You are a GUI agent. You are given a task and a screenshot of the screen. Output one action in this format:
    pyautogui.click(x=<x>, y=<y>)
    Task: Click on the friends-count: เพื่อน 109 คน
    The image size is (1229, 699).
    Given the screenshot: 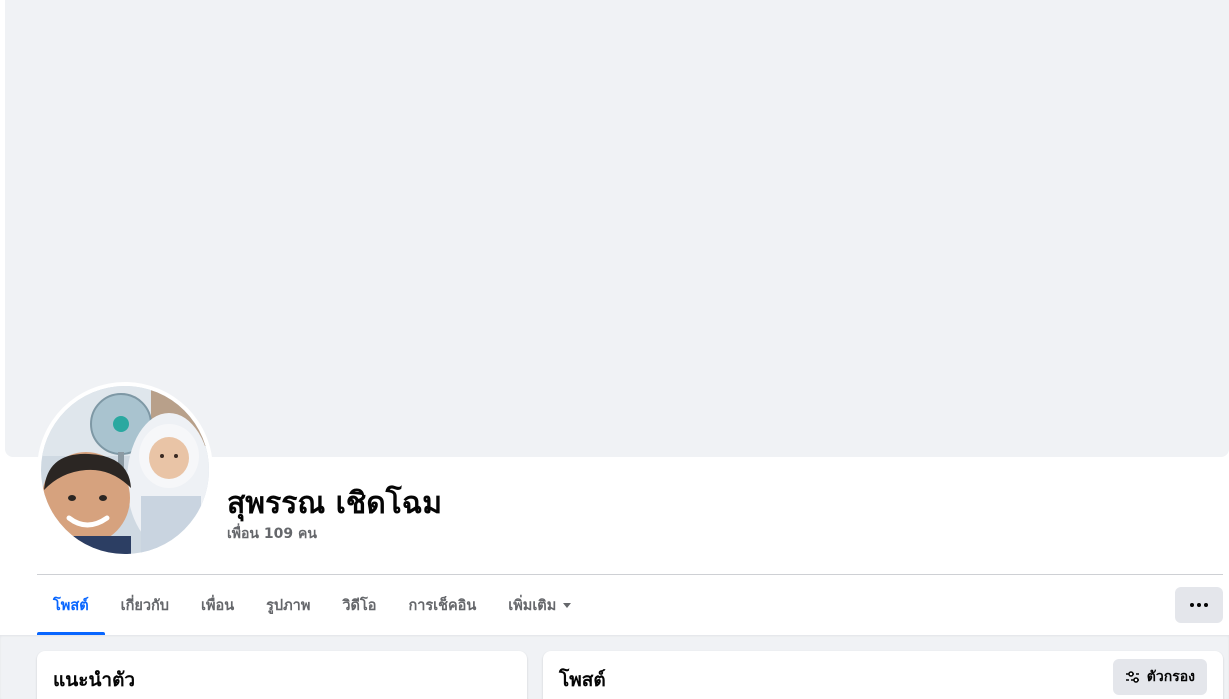 What is the action you would take?
    pyautogui.click(x=272, y=534)
    